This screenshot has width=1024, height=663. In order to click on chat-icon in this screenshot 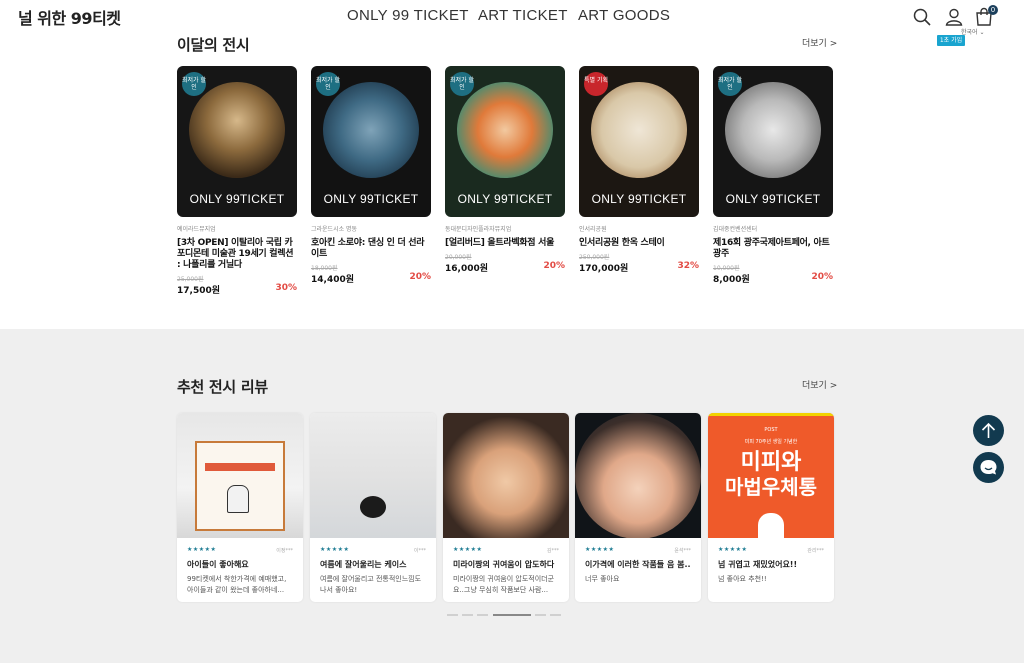, I will do `click(988, 467)`.